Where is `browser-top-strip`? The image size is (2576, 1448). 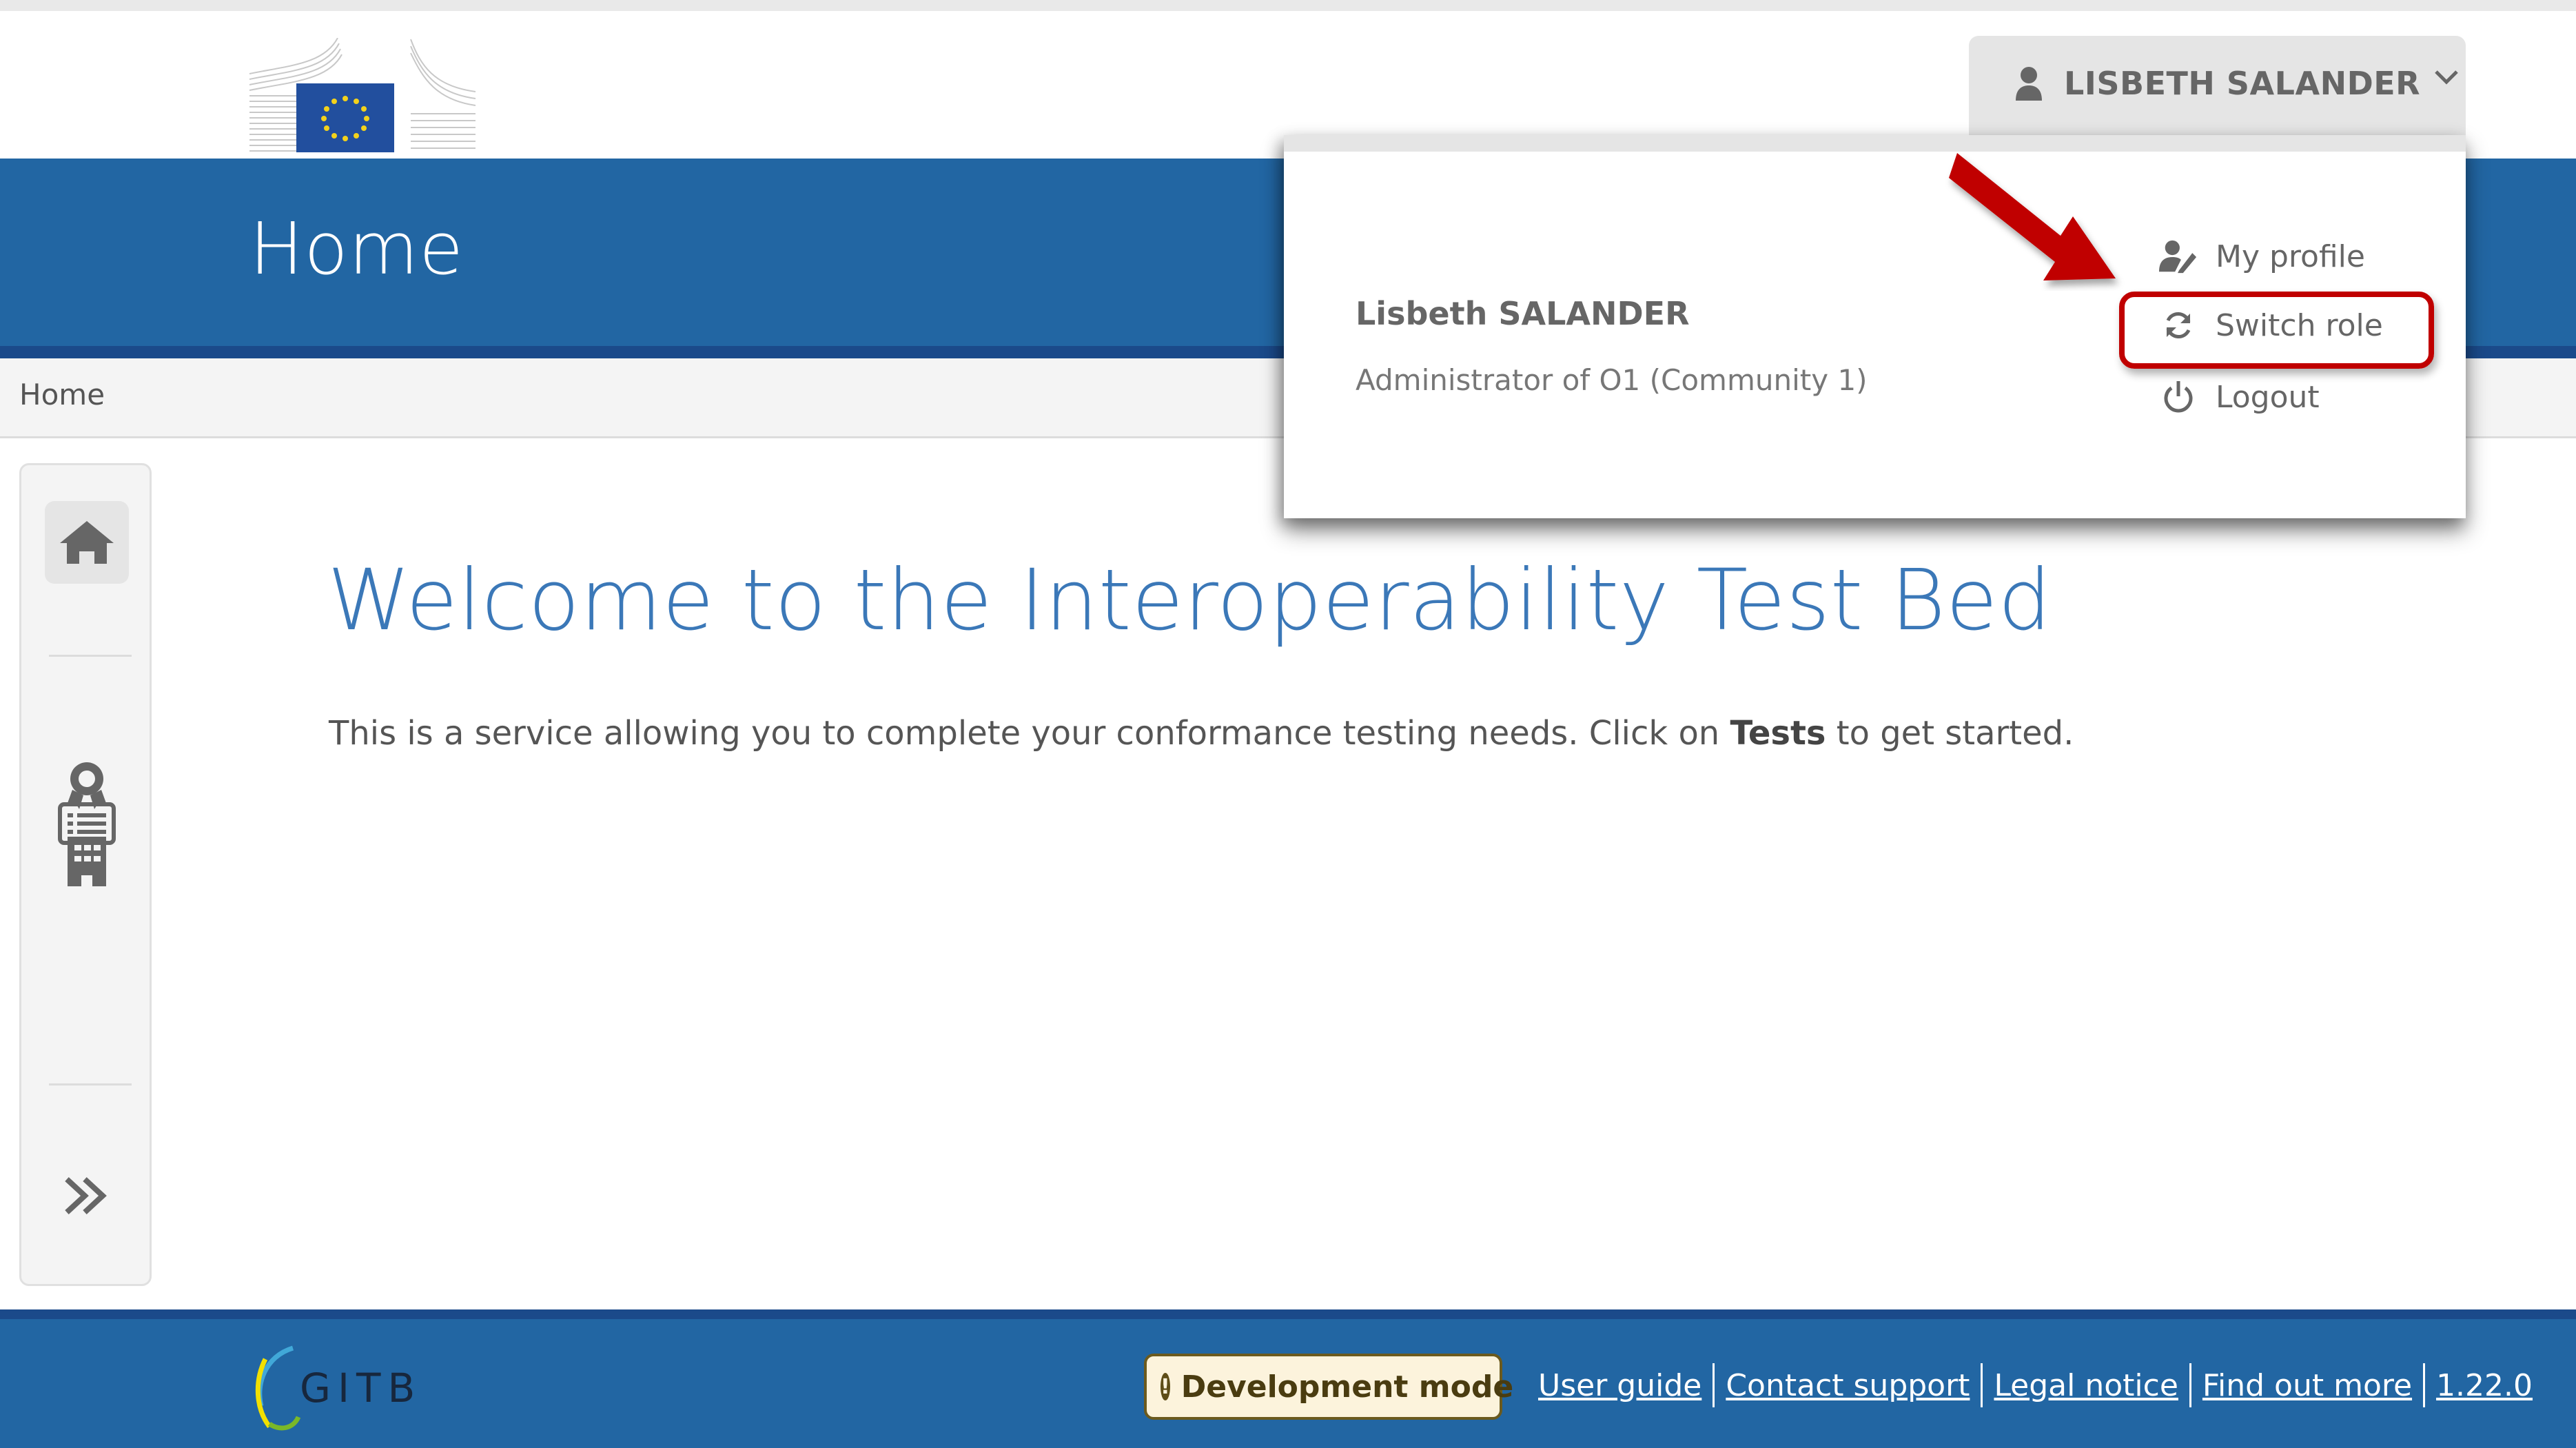 browser-top-strip is located at coordinates (1288, 5).